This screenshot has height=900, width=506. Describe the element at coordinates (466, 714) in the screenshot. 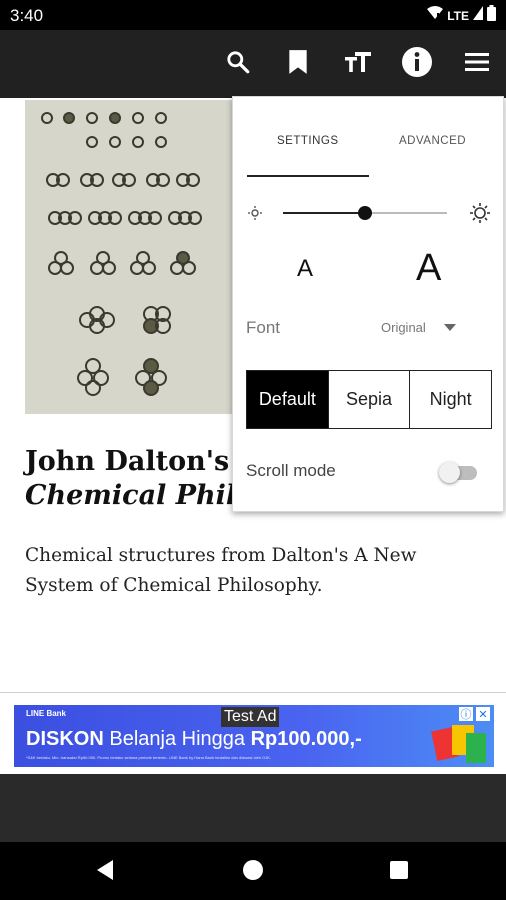

I see `ad-info-icon: ⓘ` at that location.